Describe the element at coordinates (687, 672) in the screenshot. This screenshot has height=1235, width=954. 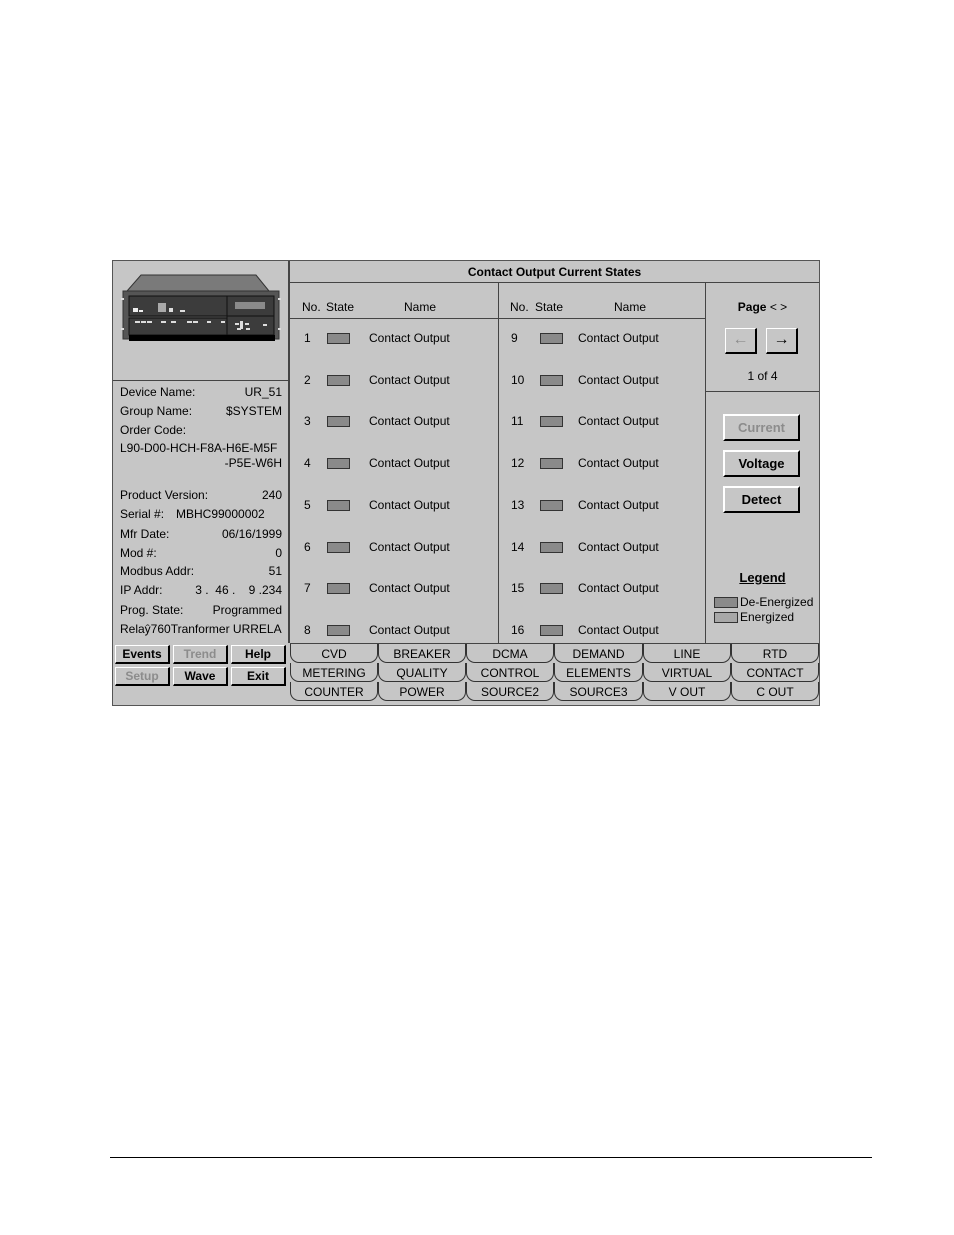
I see `tab-virtual: VIRTUAL` at that location.